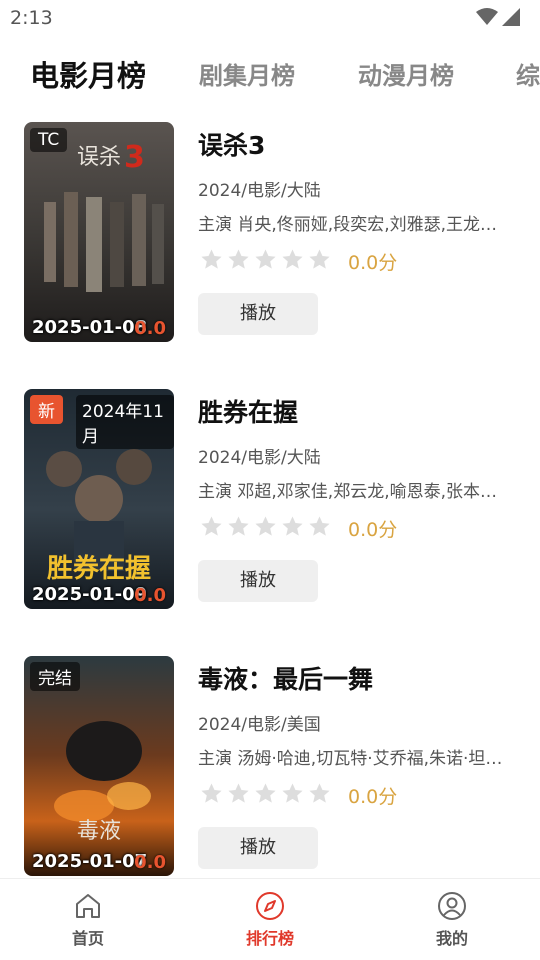 The height and width of the screenshot is (960, 540). I want to click on svg-text: 误杀, so click(99, 157).